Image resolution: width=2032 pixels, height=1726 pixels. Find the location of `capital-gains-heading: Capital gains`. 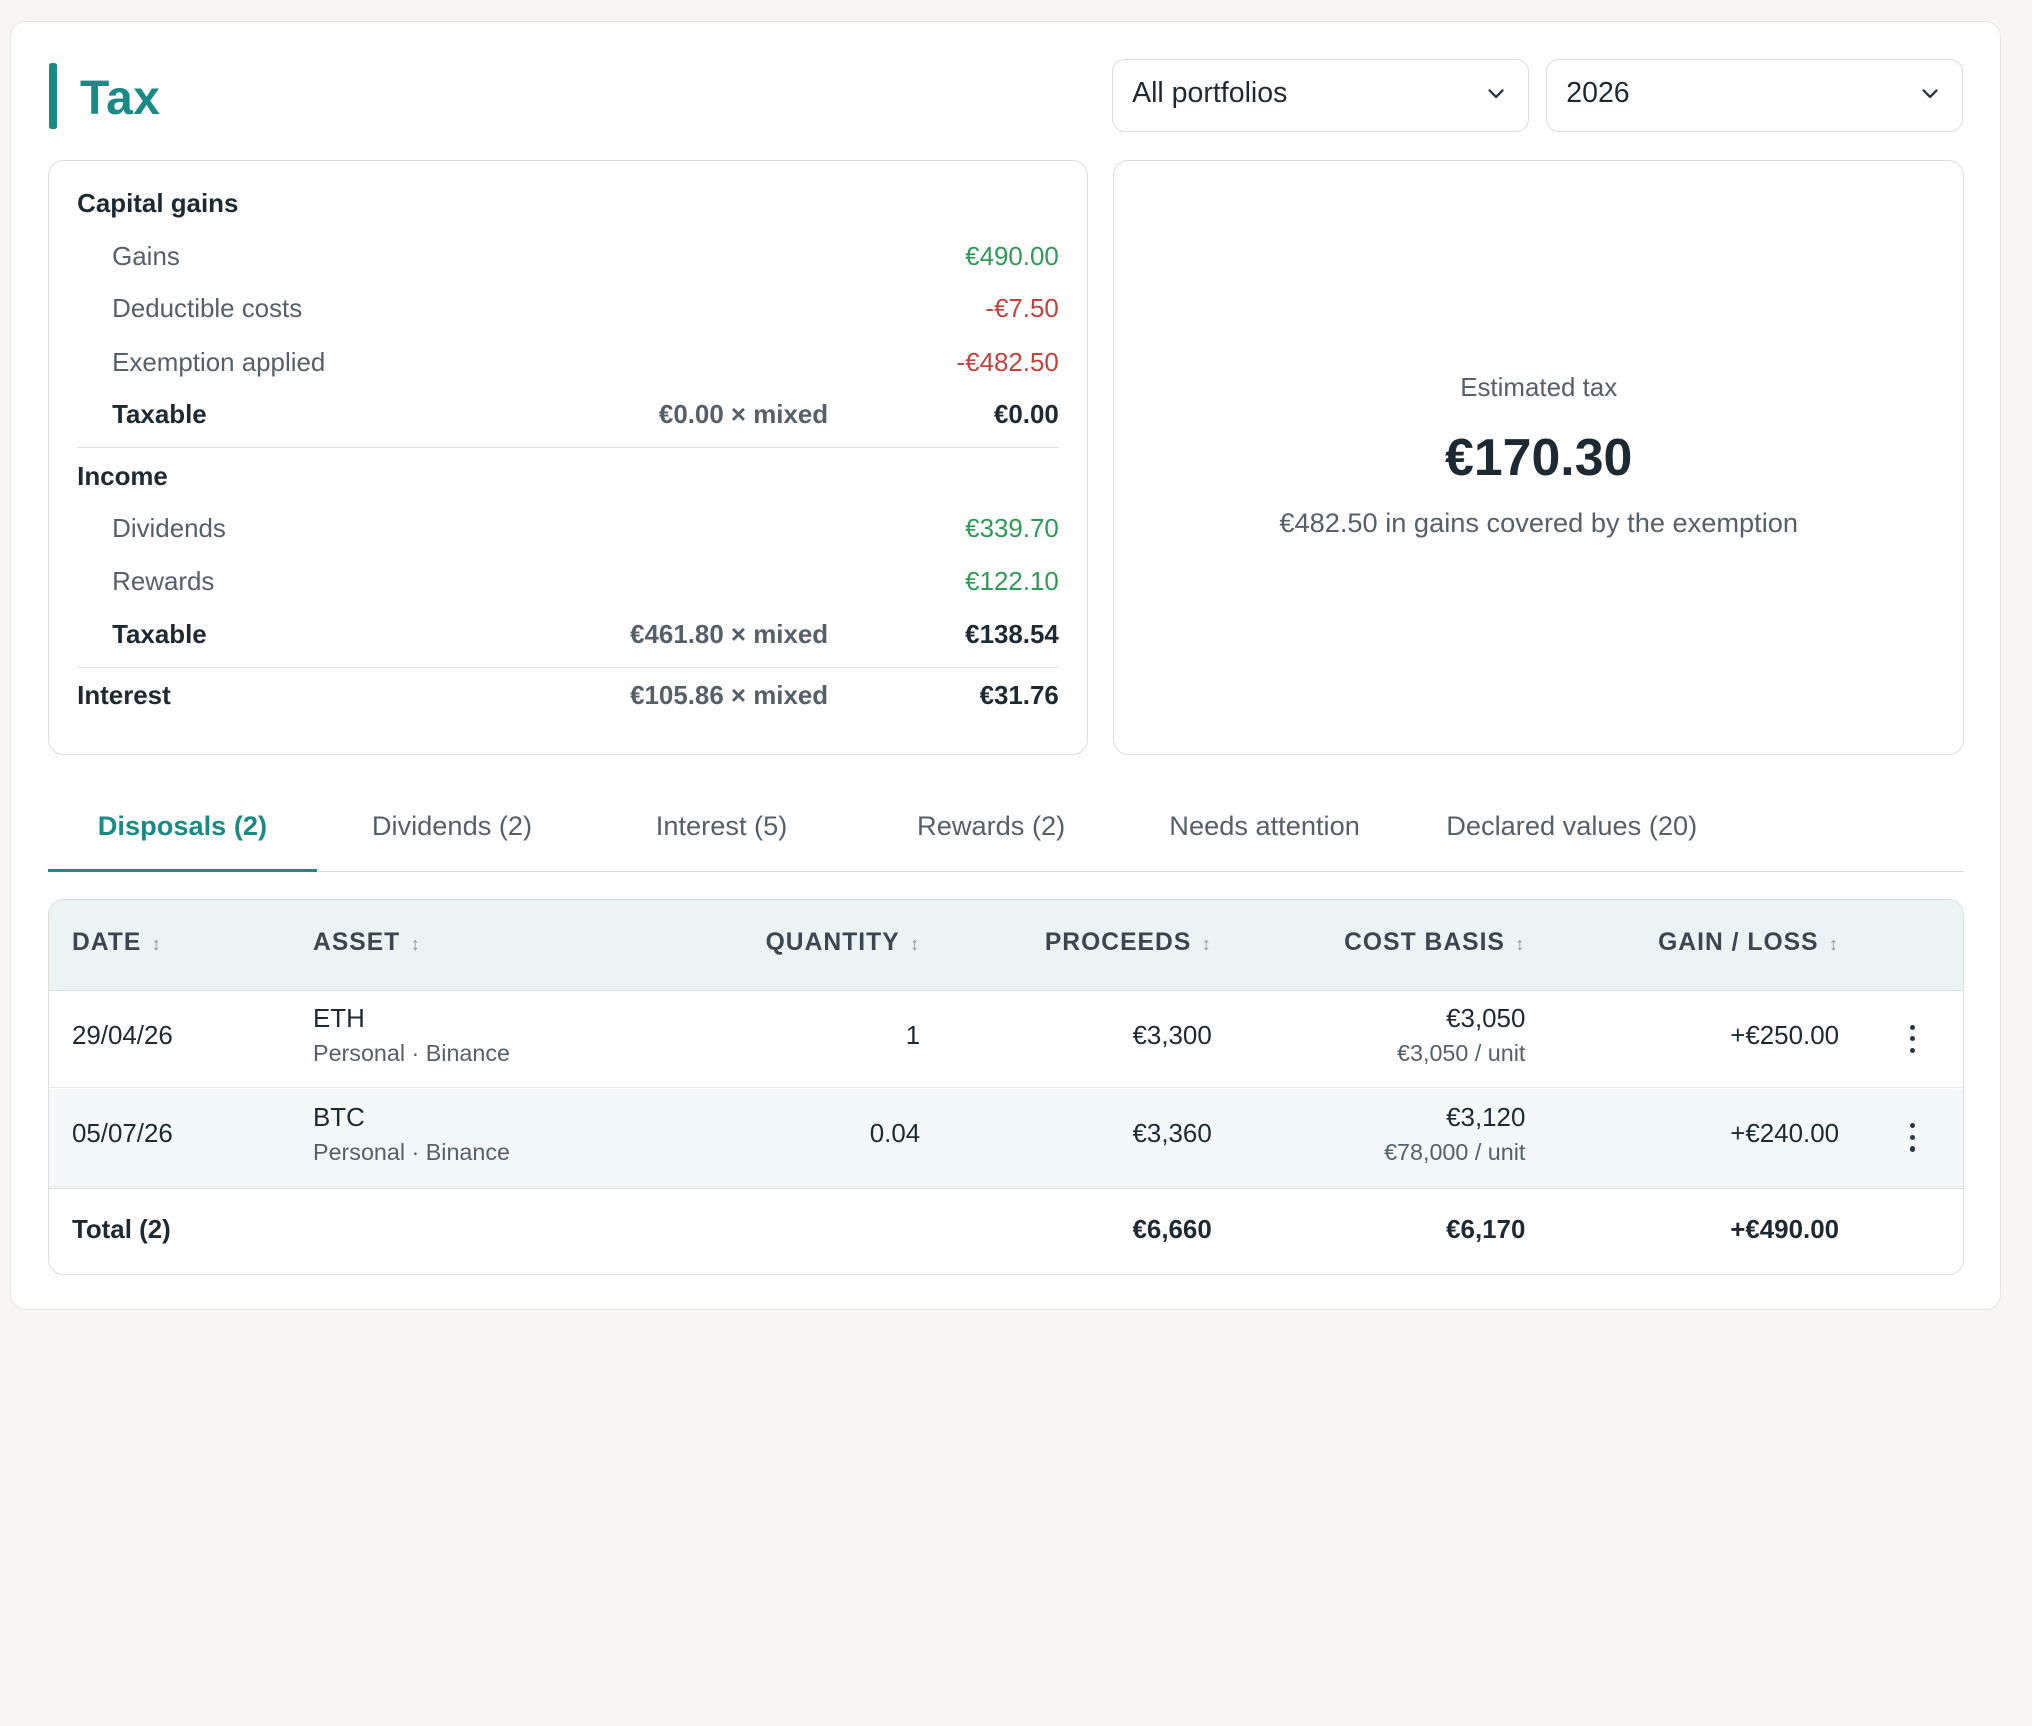

capital-gains-heading: Capital gains is located at coordinates (158, 203).